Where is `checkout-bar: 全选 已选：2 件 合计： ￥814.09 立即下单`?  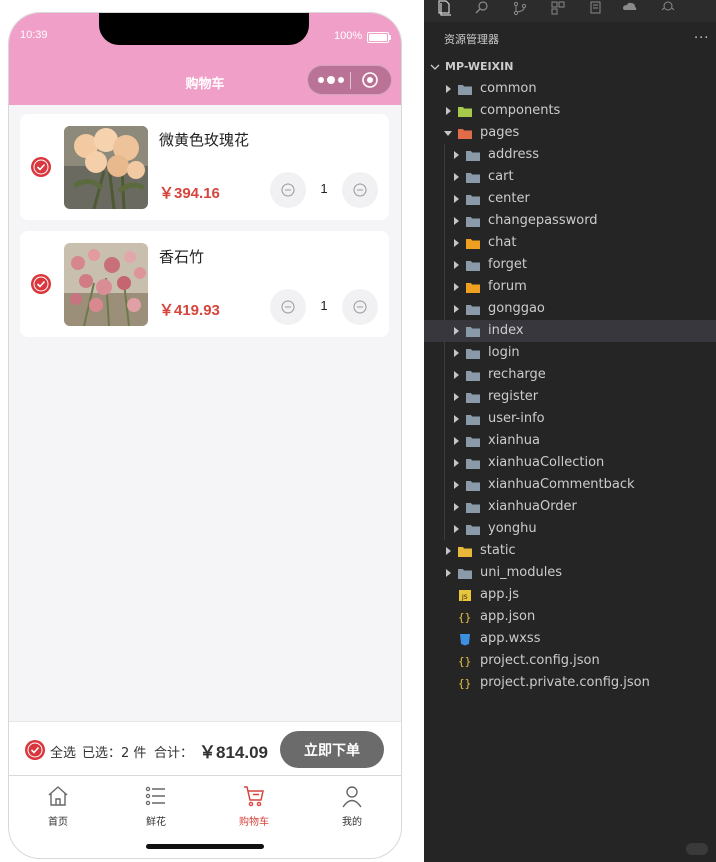 checkout-bar: 全选 已选：2 件 合计： ￥814.09 立即下单 is located at coordinates (205, 748).